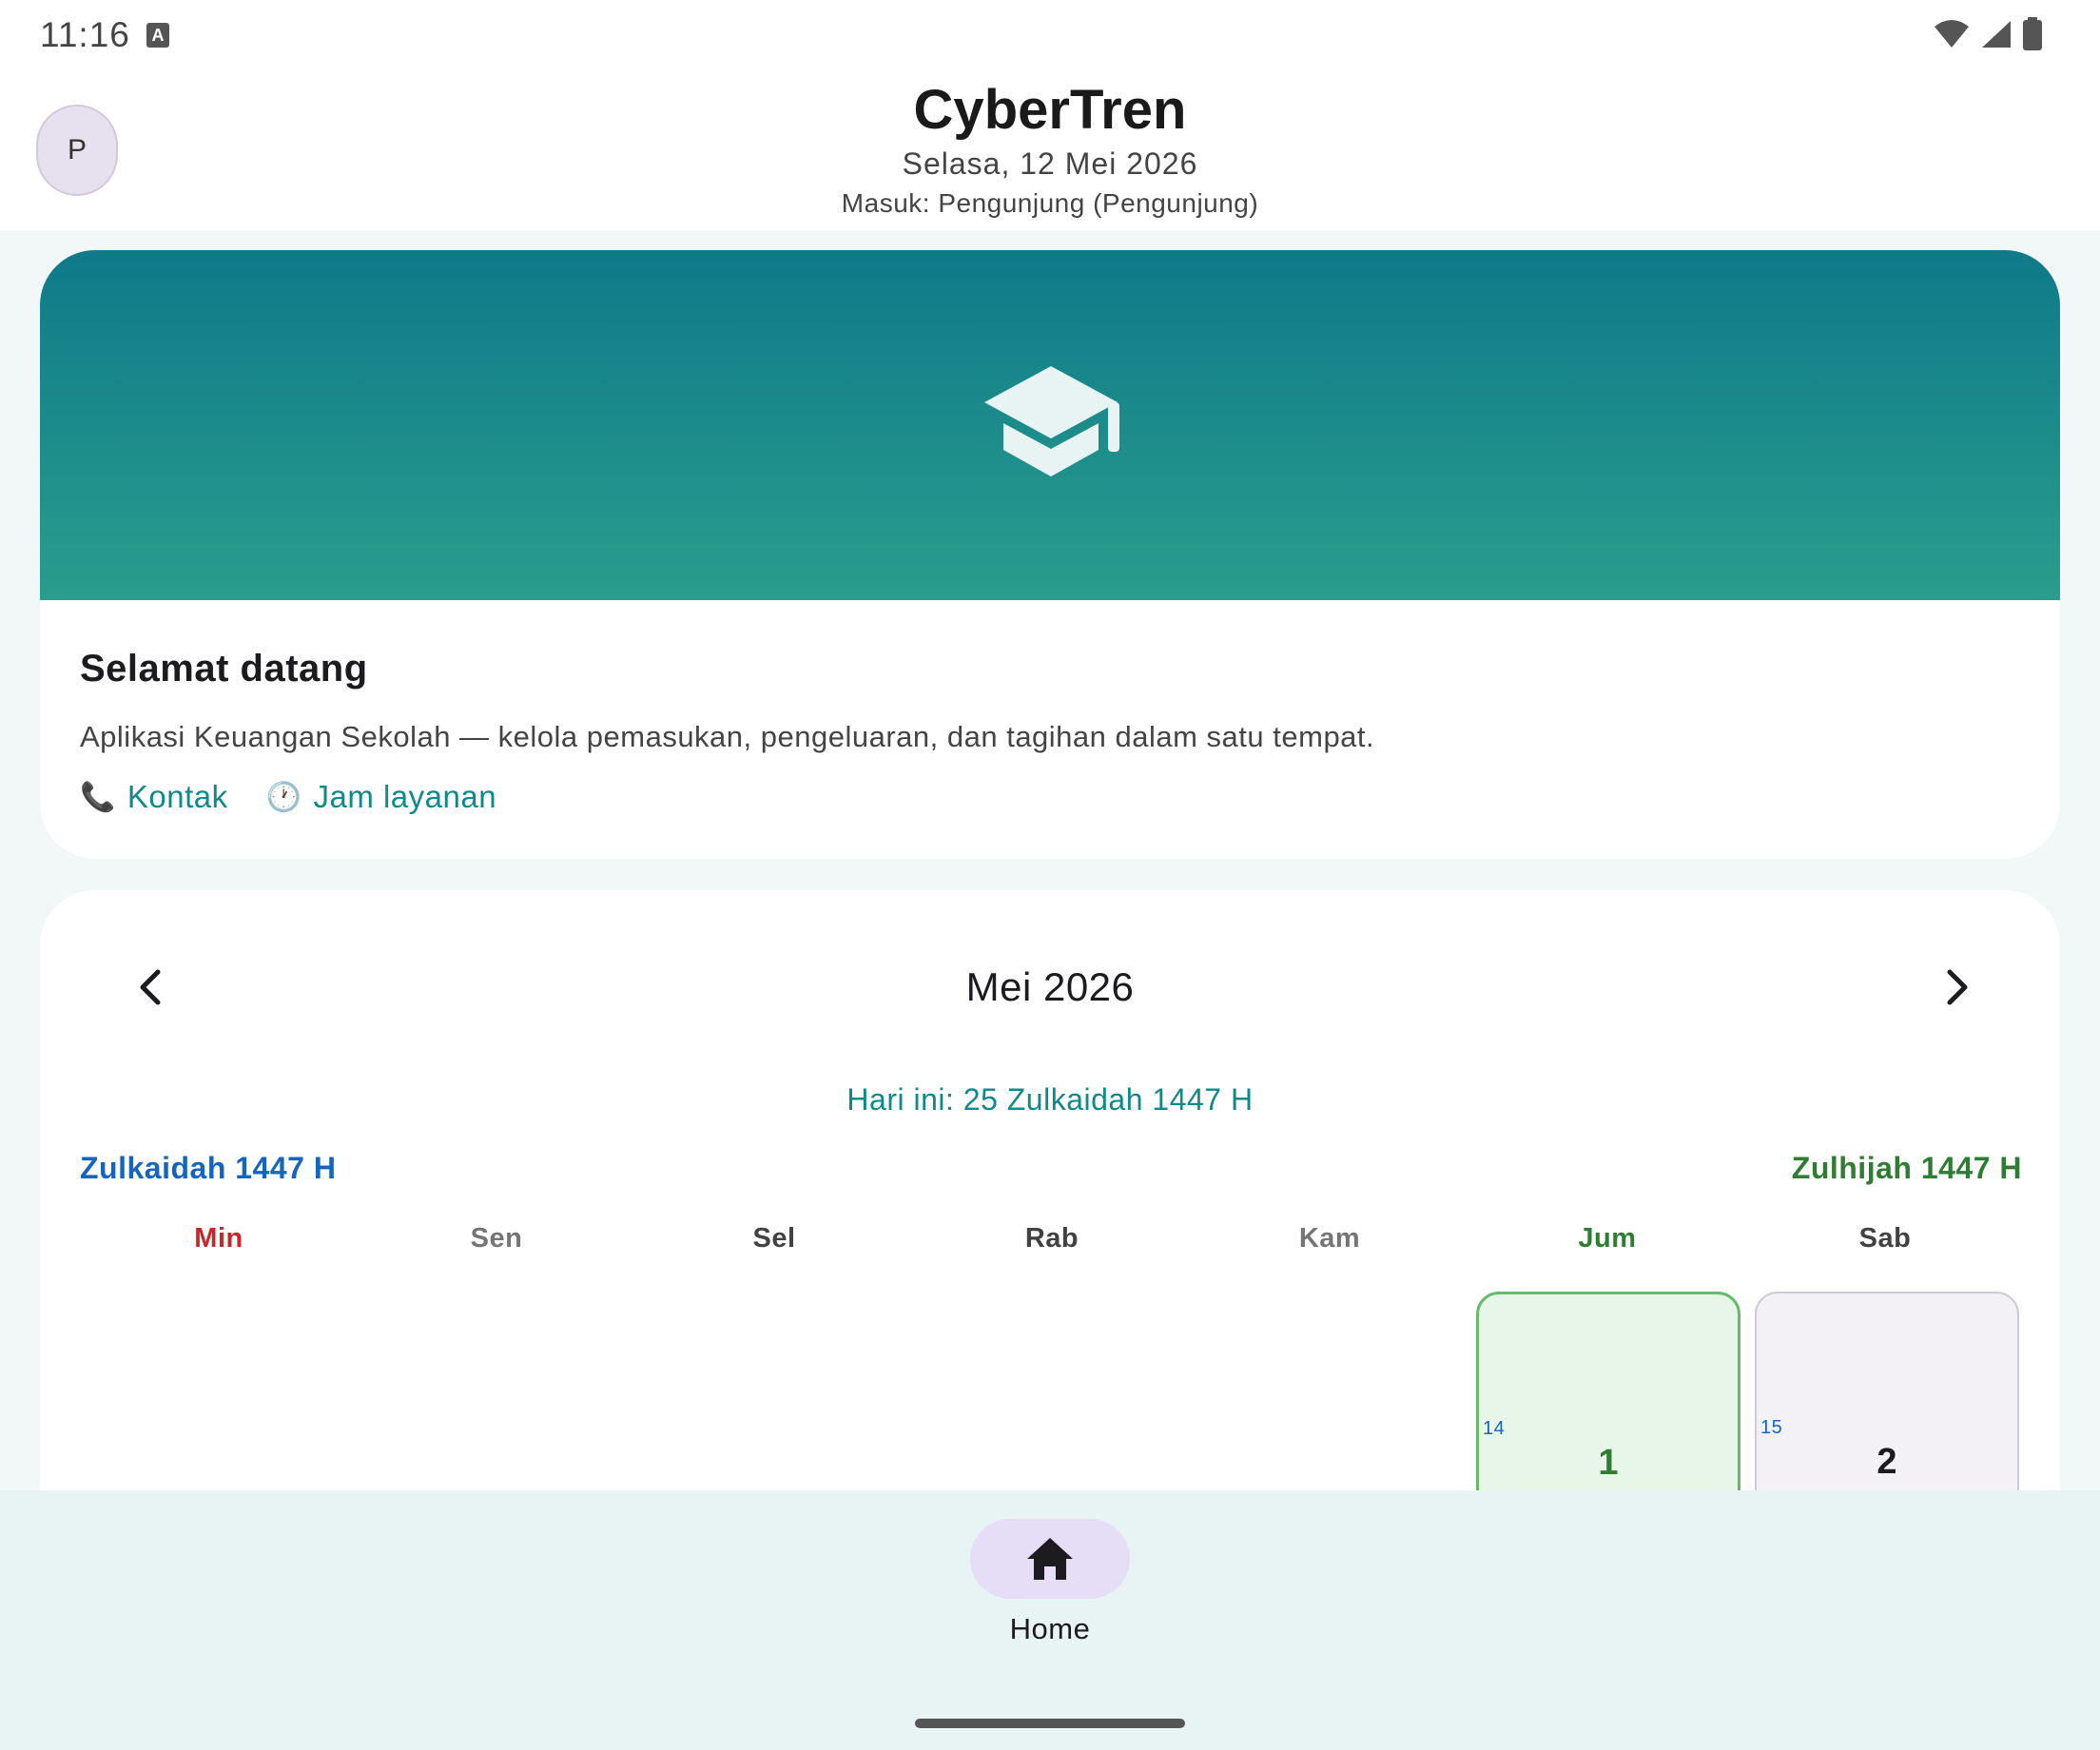 The height and width of the screenshot is (1750, 2100). I want to click on header-date: Selasa, 12 Mei 2026, so click(1050, 163).